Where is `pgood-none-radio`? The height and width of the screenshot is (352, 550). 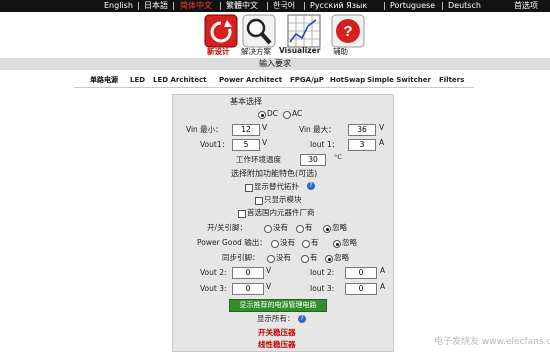
pgood-none-radio is located at coordinates (275, 244).